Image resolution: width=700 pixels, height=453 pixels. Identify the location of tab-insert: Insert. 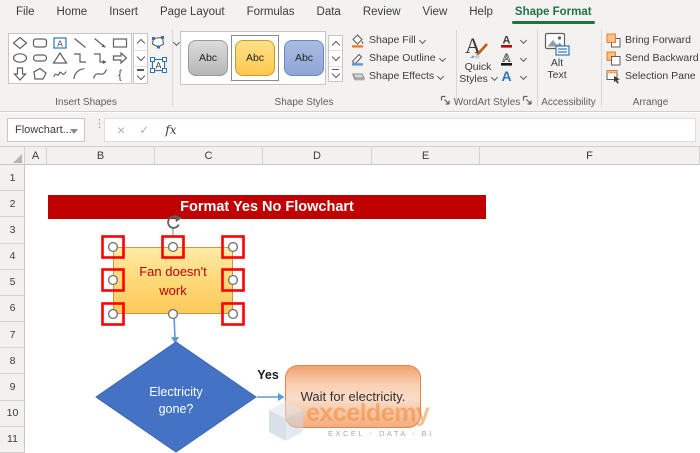
(123, 12).